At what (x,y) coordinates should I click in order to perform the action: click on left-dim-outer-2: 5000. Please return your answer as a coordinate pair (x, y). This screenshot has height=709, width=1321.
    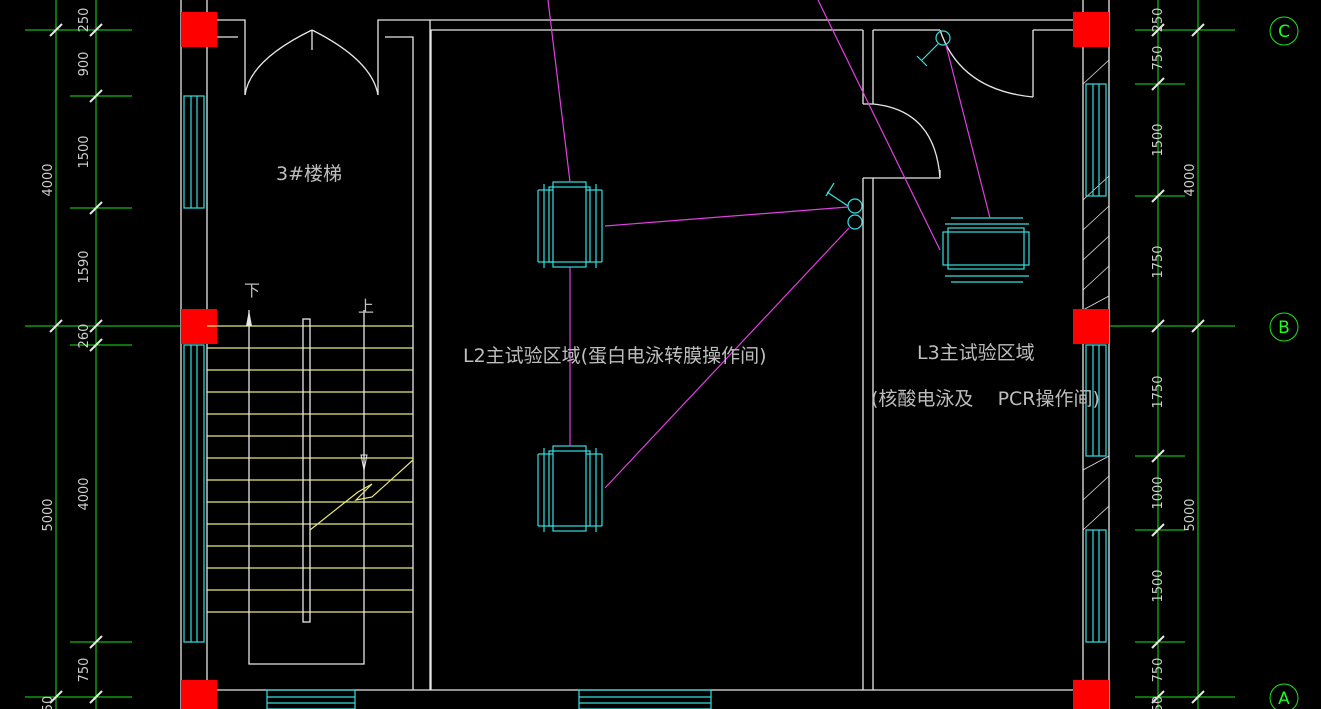
    Looking at the image, I should click on (48, 514).